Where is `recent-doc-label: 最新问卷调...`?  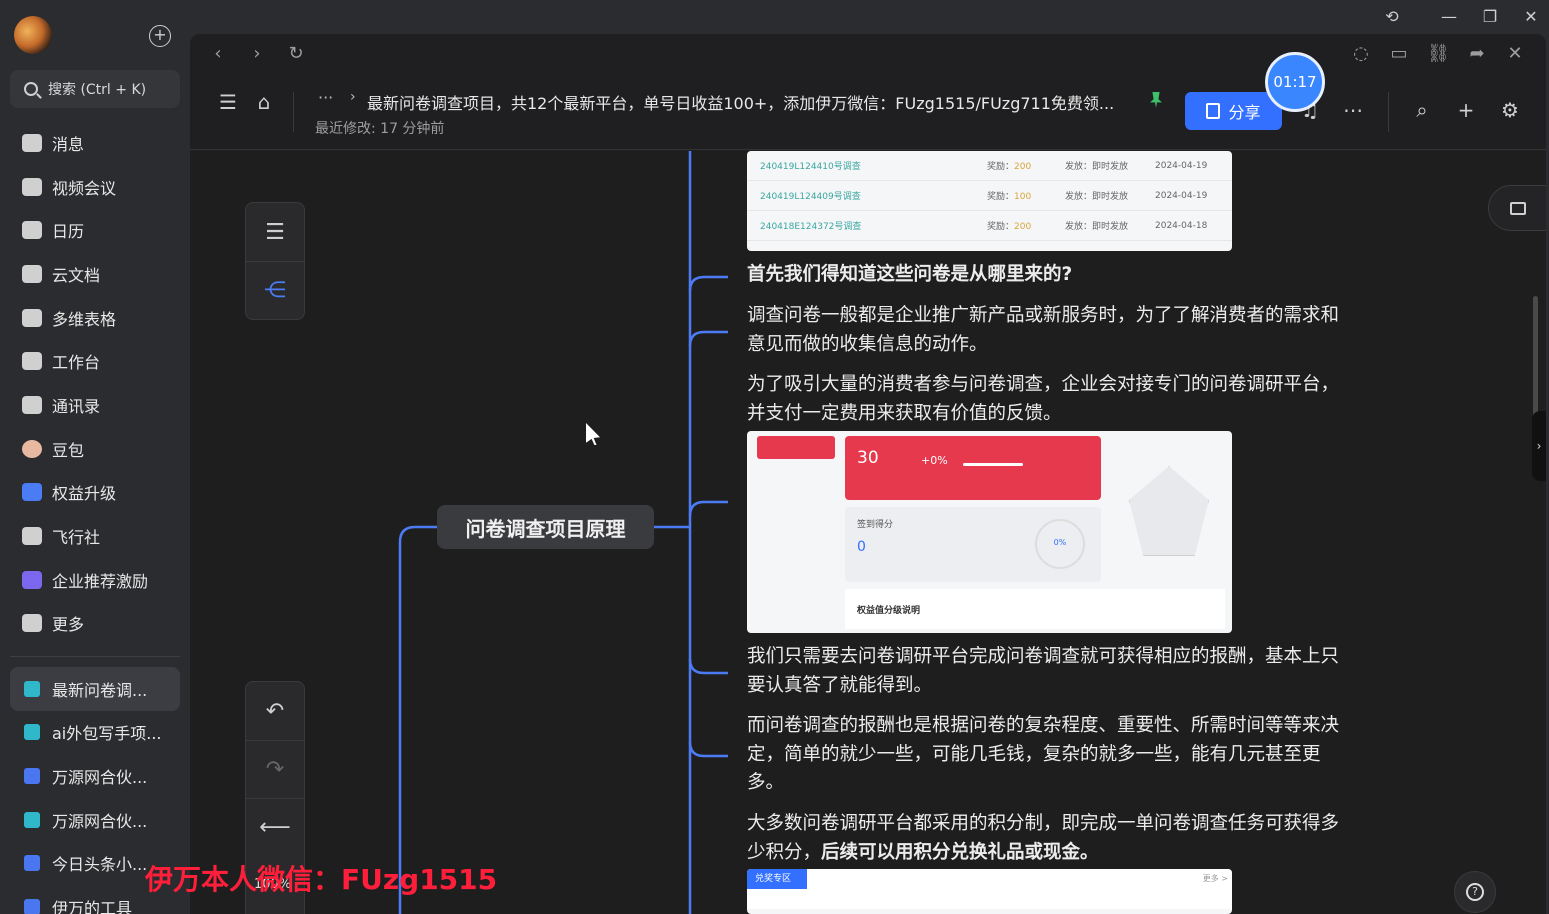 recent-doc-label: 最新问卷调... is located at coordinates (100, 690).